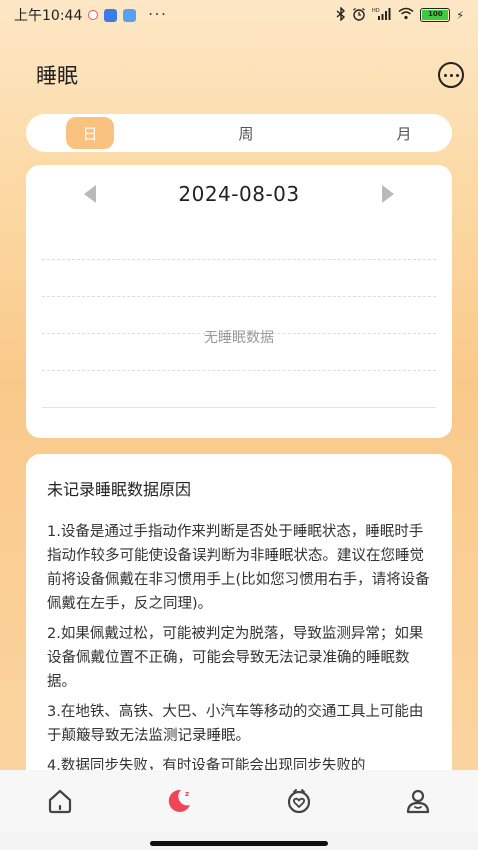 The width and height of the screenshot is (478, 850). I want to click on period-segmented-control: 日 周 月, so click(239, 133).